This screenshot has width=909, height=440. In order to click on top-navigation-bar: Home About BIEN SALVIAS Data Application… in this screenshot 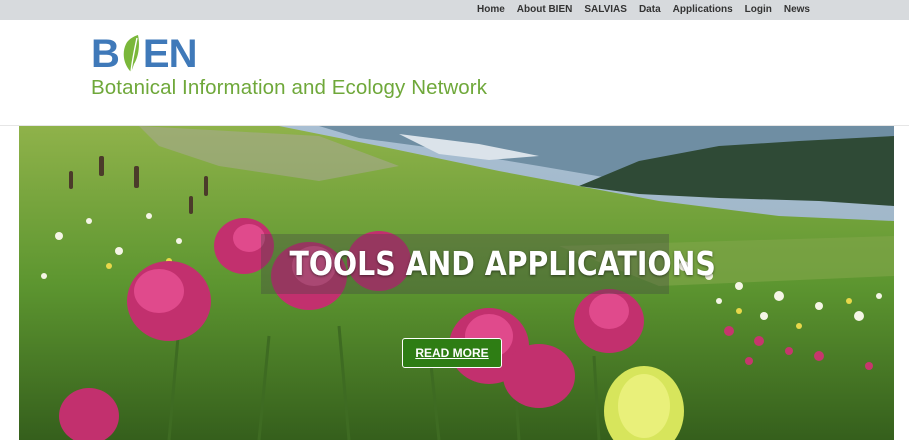, I will do `click(454, 10)`.